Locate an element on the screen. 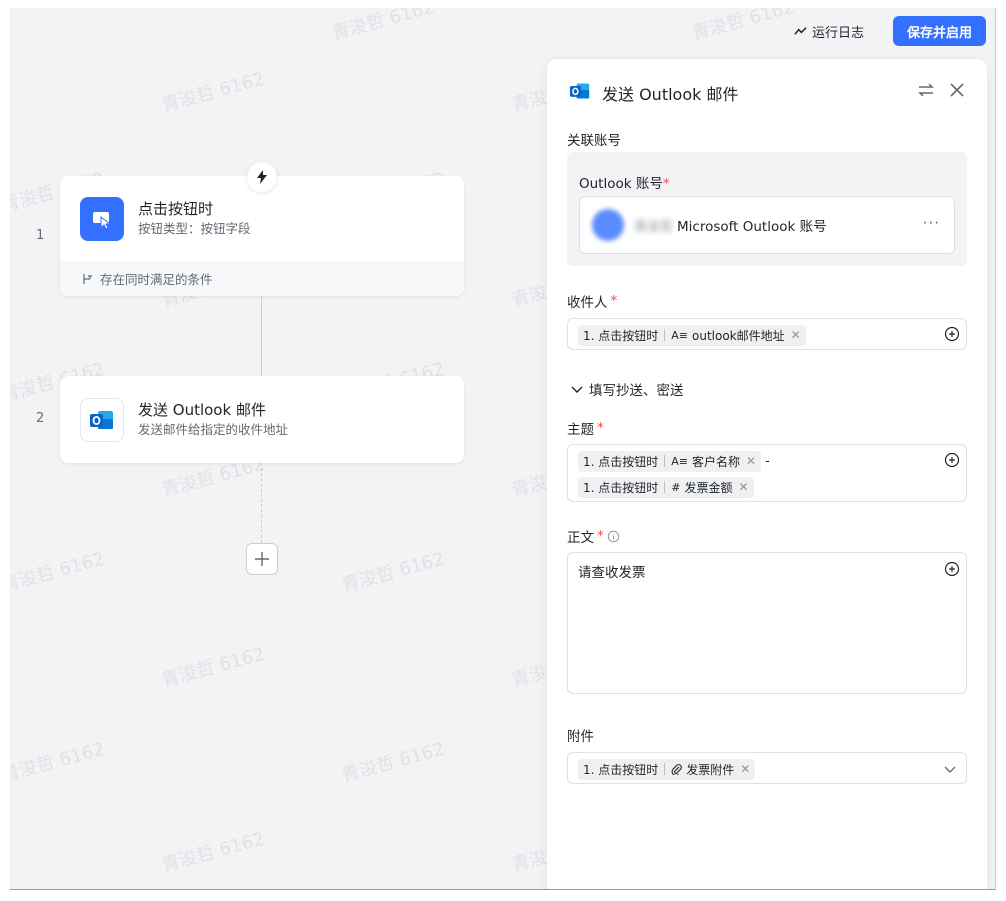 The image size is (1006, 901). paperclip-icon is located at coordinates (677, 769).